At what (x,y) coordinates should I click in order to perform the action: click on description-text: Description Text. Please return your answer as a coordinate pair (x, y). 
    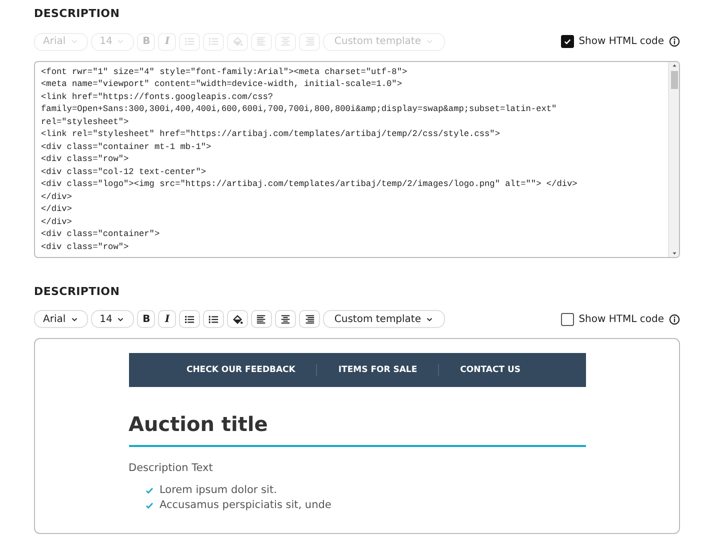
    Looking at the image, I should click on (171, 468).